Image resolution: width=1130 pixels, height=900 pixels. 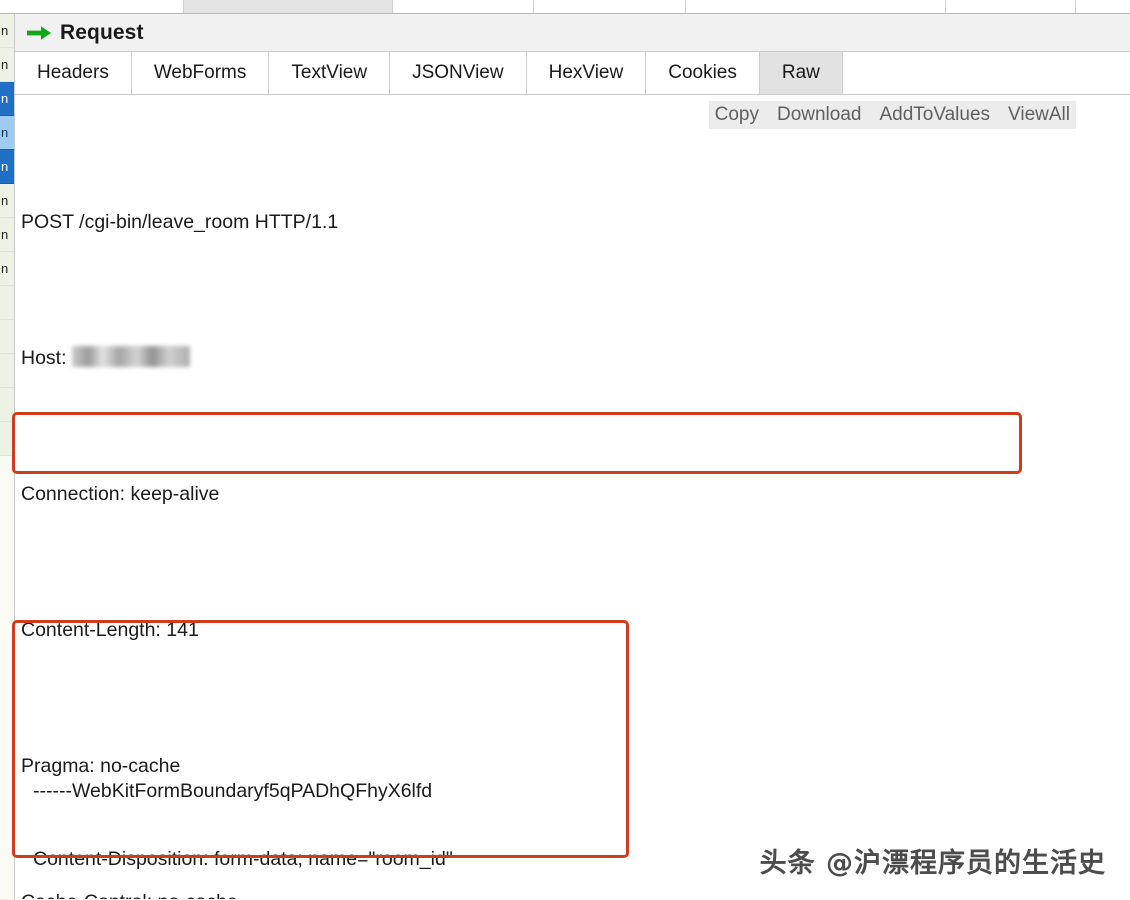 I want to click on redacted-value, so click(x=130, y=357).